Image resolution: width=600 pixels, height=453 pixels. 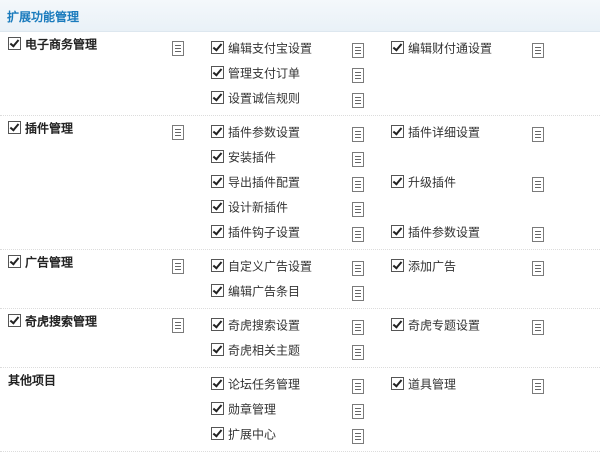 What do you see at coordinates (255, 325) in the screenshot?
I see `perm-item: 奇虎搜索设置` at bounding box center [255, 325].